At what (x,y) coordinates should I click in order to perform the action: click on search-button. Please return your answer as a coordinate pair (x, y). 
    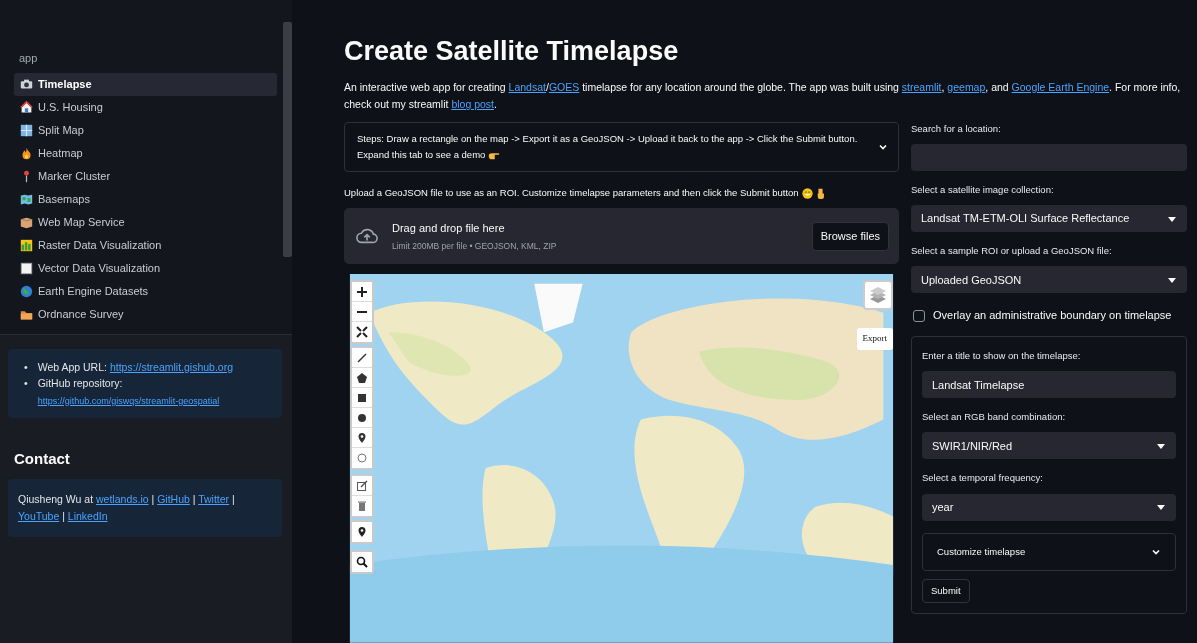
    Looking at the image, I should click on (362, 562).